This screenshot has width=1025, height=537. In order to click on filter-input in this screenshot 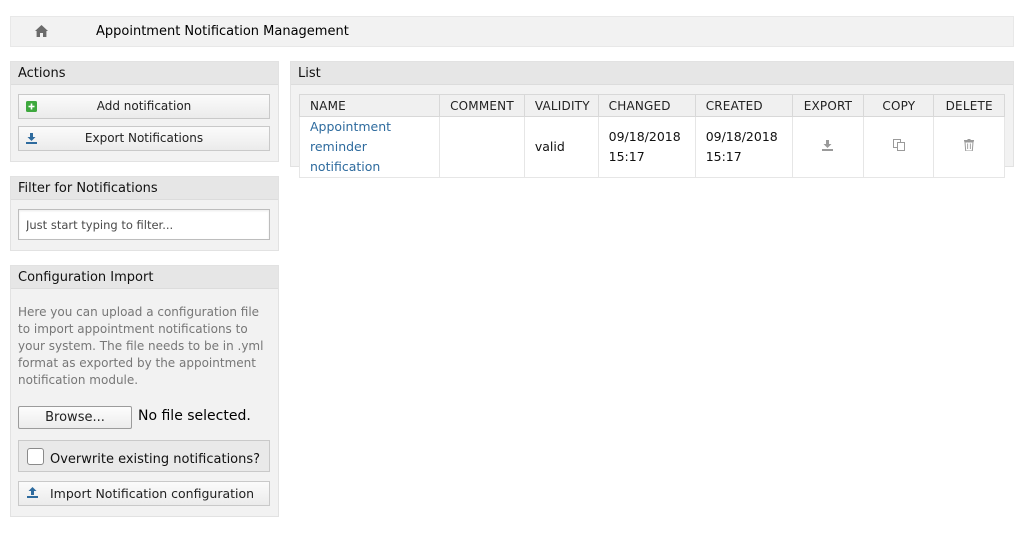, I will do `click(144, 224)`.